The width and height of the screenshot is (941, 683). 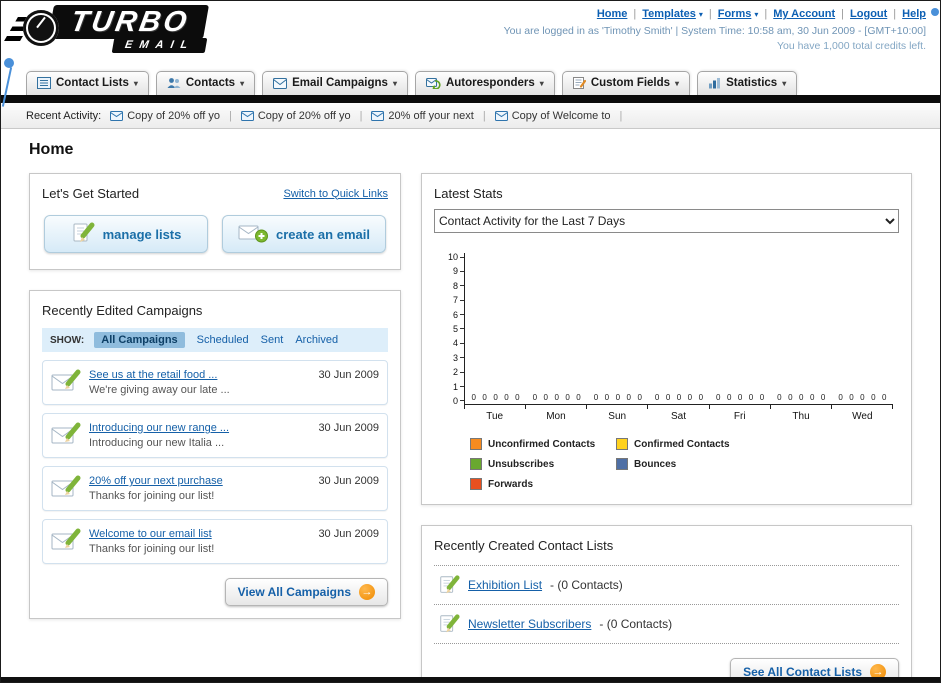 What do you see at coordinates (9, 63) in the screenshot?
I see `logo-swoosh-dot` at bounding box center [9, 63].